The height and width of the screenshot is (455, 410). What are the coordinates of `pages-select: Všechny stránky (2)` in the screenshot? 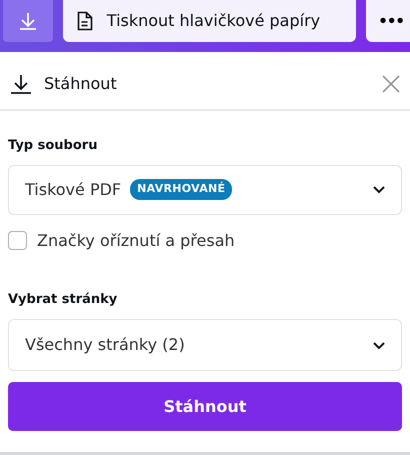 It's located at (205, 345).